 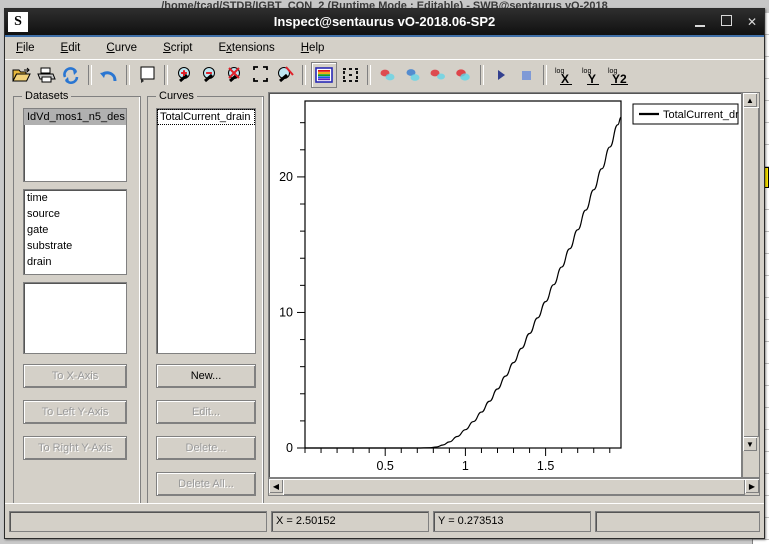 I want to click on scroll-up-arrow: ▲, so click(x=750, y=100).